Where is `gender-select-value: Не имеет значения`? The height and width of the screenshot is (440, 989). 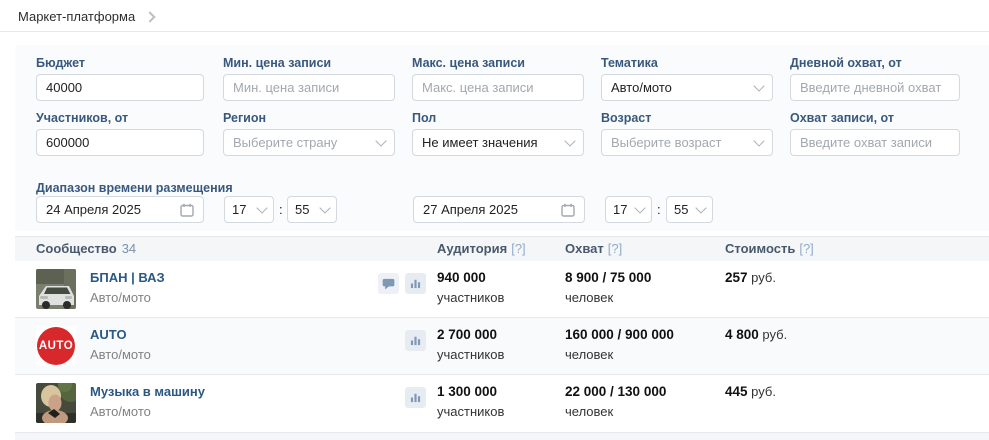 gender-select-value: Не имеет значения is located at coordinates (480, 142).